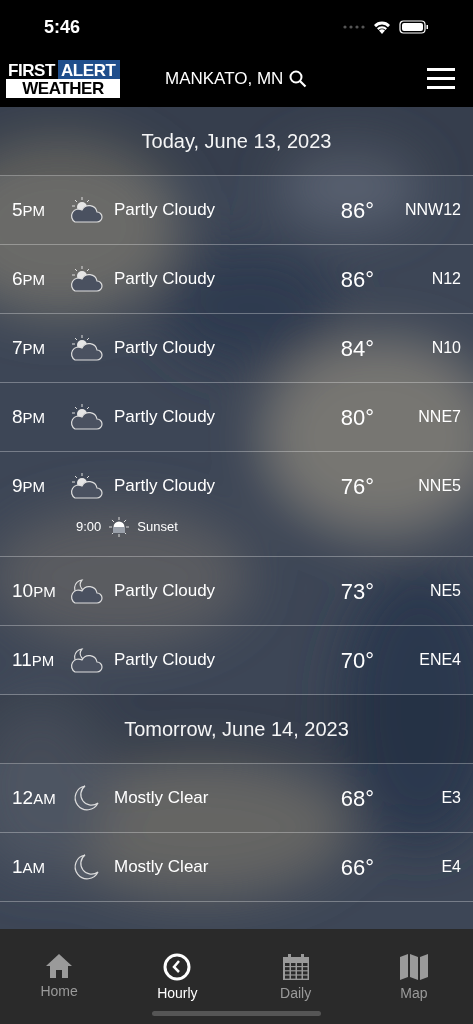 The image size is (473, 1024). What do you see at coordinates (440, 660) in the screenshot?
I see `wind-text: ENE4` at bounding box center [440, 660].